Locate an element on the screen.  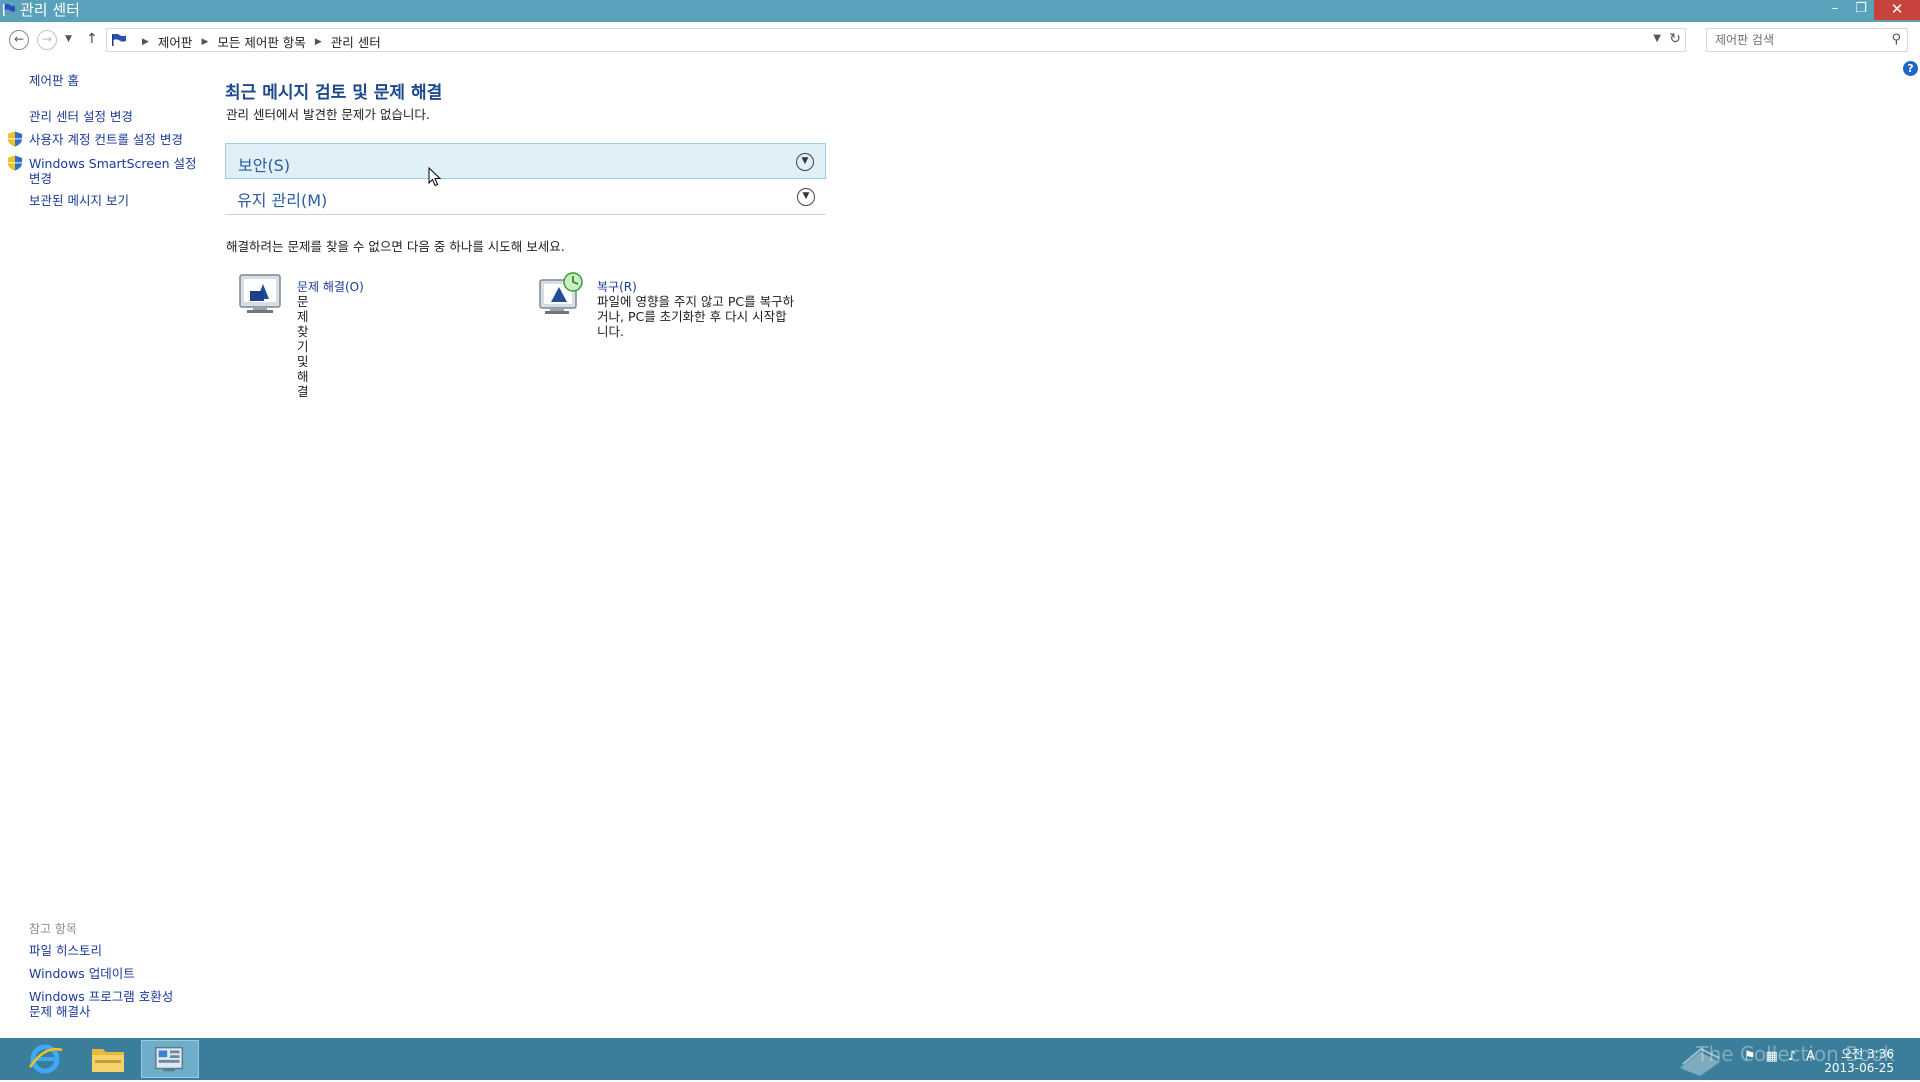
close-button: ✕ is located at coordinates (1897, 10).